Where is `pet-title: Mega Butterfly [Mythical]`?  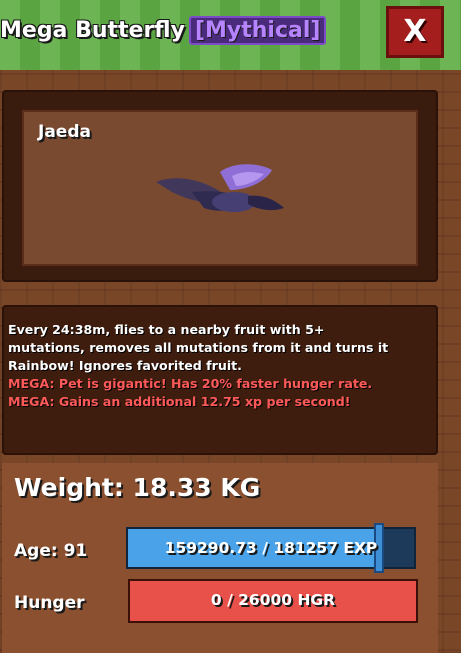
pet-title: Mega Butterfly [Mythical] is located at coordinates (163, 30).